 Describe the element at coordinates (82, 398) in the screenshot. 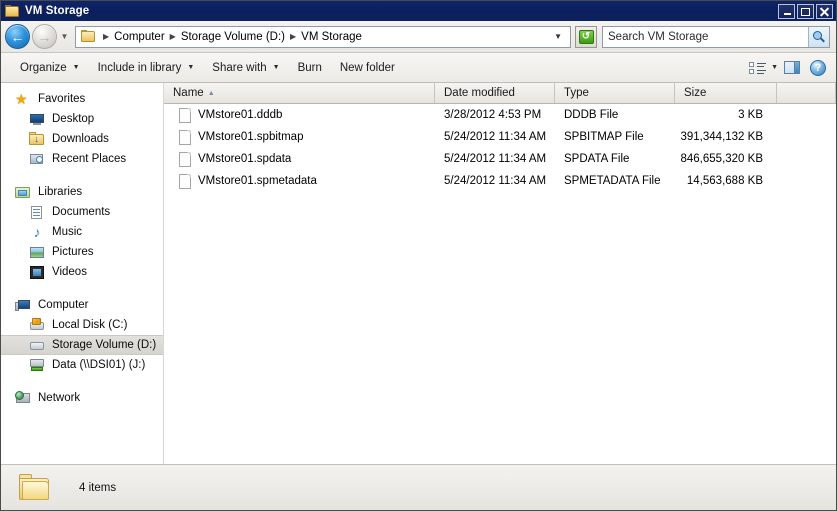

I see `sidebar-group-network: Network` at that location.